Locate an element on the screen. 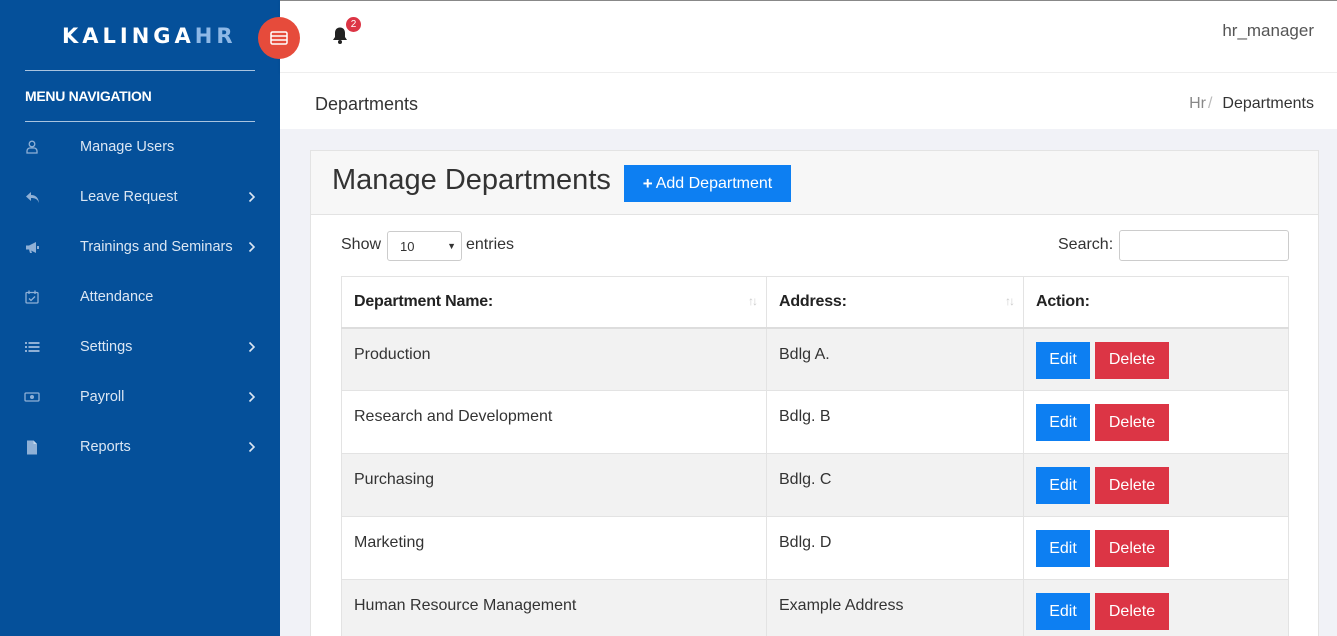 The height and width of the screenshot is (636, 1337). sidebar-item-attendance: Attendance is located at coordinates (140, 297).